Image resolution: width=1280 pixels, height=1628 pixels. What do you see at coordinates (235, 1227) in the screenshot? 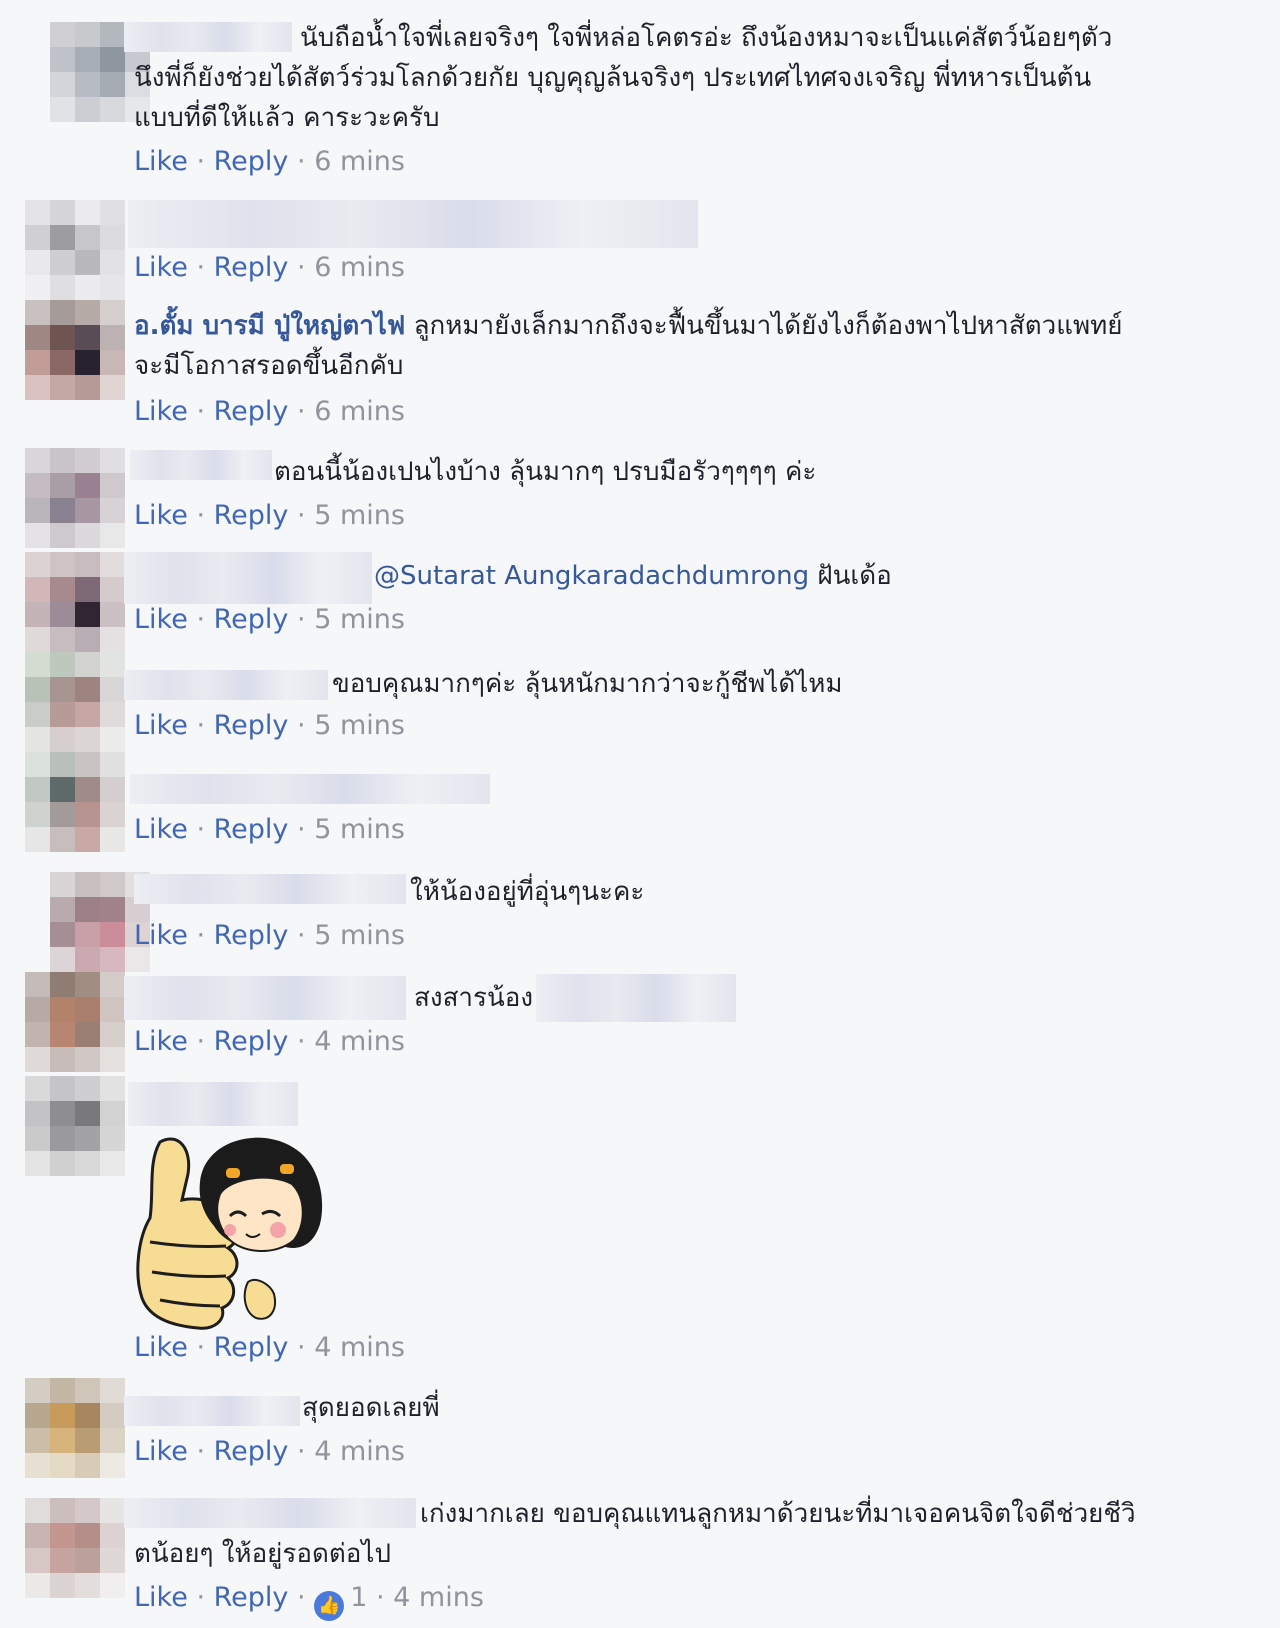
I see `thumbs-up-girl-sticker` at bounding box center [235, 1227].